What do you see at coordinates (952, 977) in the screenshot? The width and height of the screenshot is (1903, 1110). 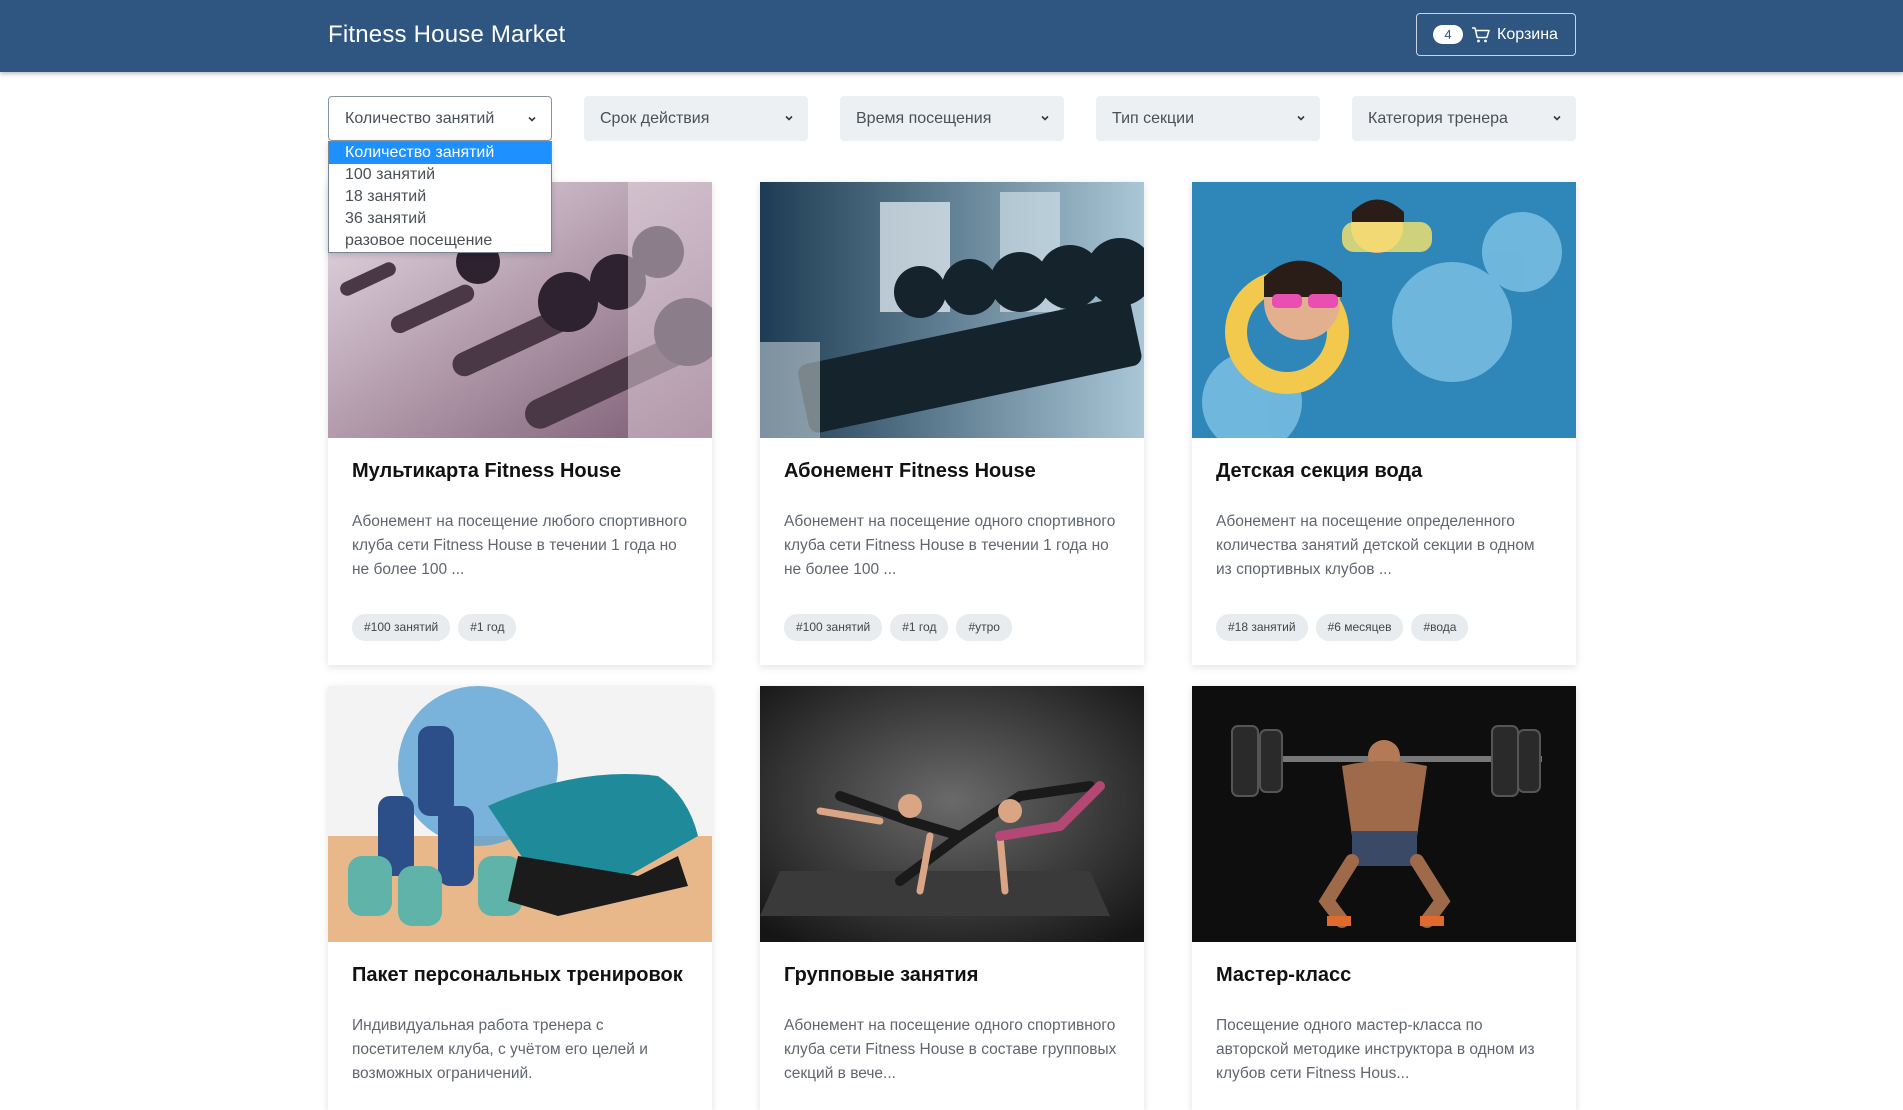 I see `product-title: Групповые занятия` at bounding box center [952, 977].